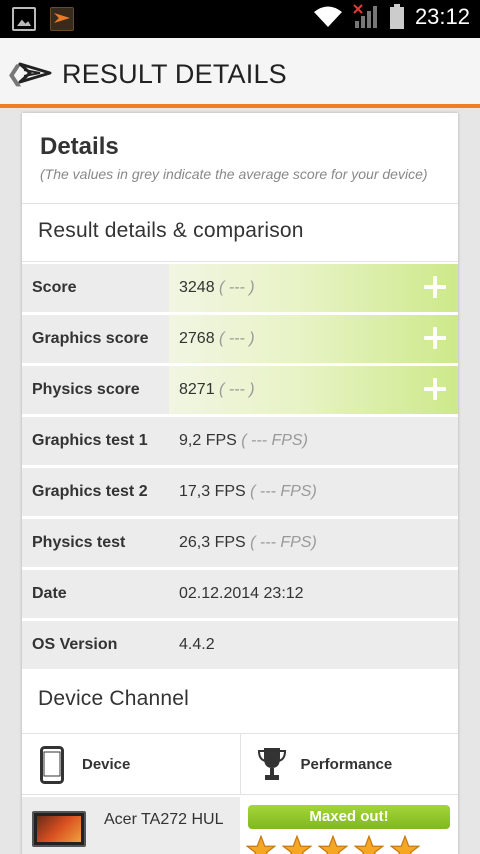 The image size is (480, 854). Describe the element at coordinates (79, 542) in the screenshot. I see `row-label: Physics test` at that location.